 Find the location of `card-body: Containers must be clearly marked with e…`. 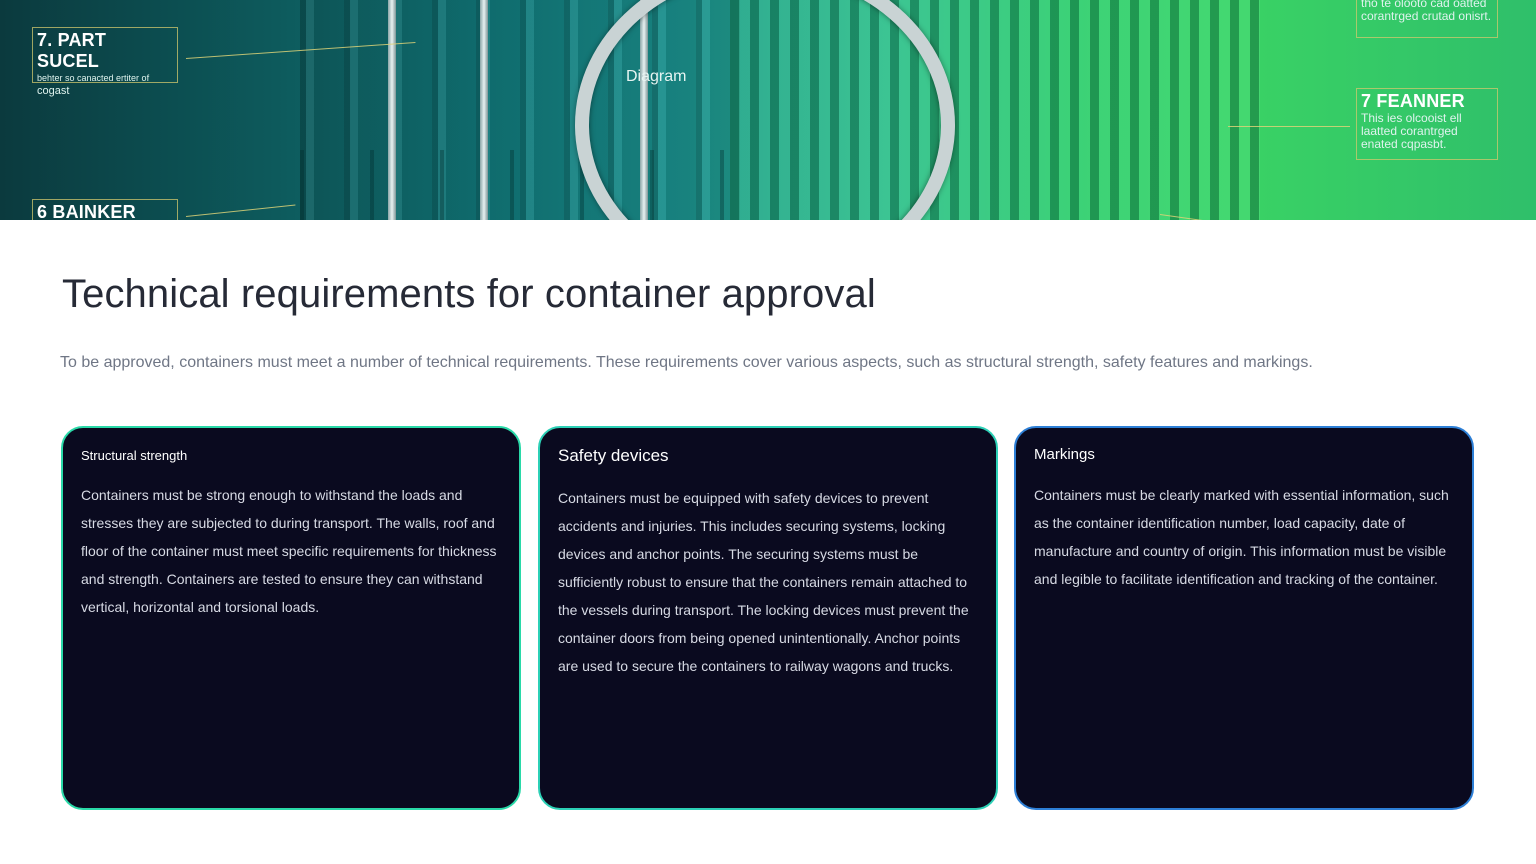

card-body: Containers must be clearly marked with e… is located at coordinates (1241, 537).